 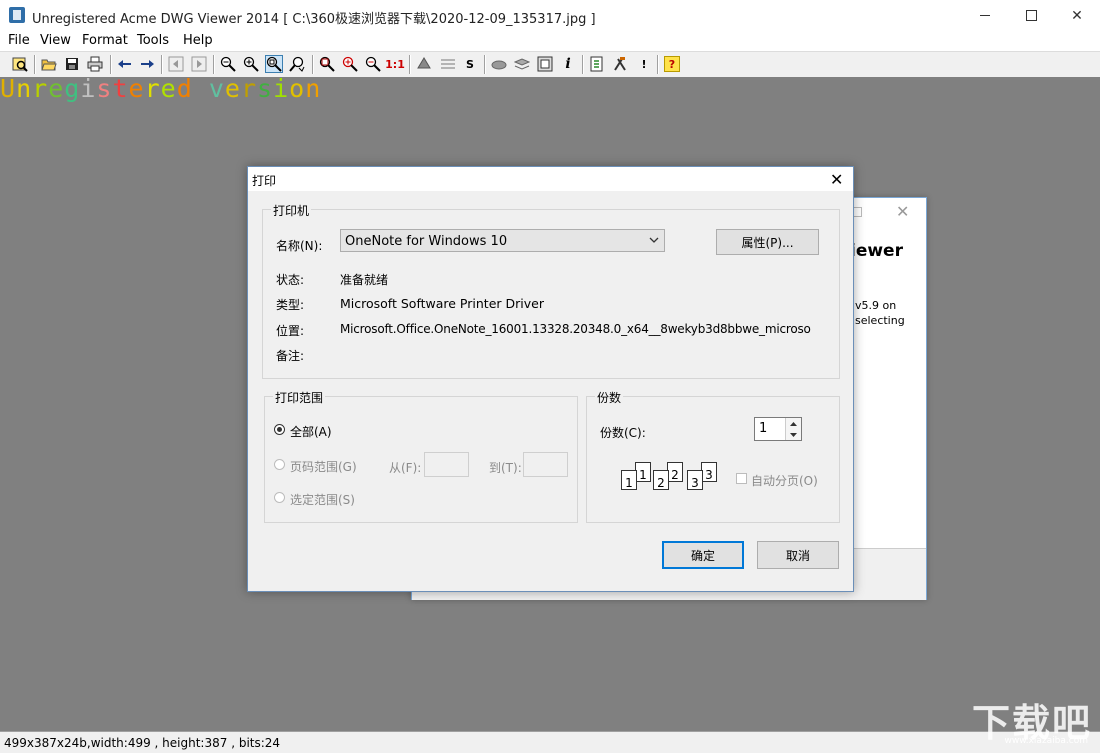 What do you see at coordinates (741, 478) in the screenshot?
I see `collate-checkbox` at bounding box center [741, 478].